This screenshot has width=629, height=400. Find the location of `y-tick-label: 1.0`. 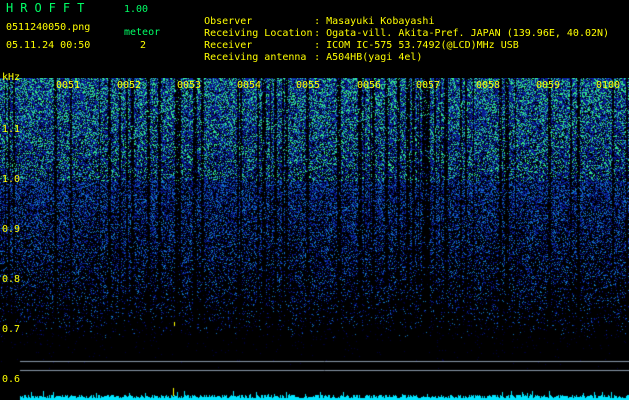

y-tick-label: 1.0 is located at coordinates (11, 179).